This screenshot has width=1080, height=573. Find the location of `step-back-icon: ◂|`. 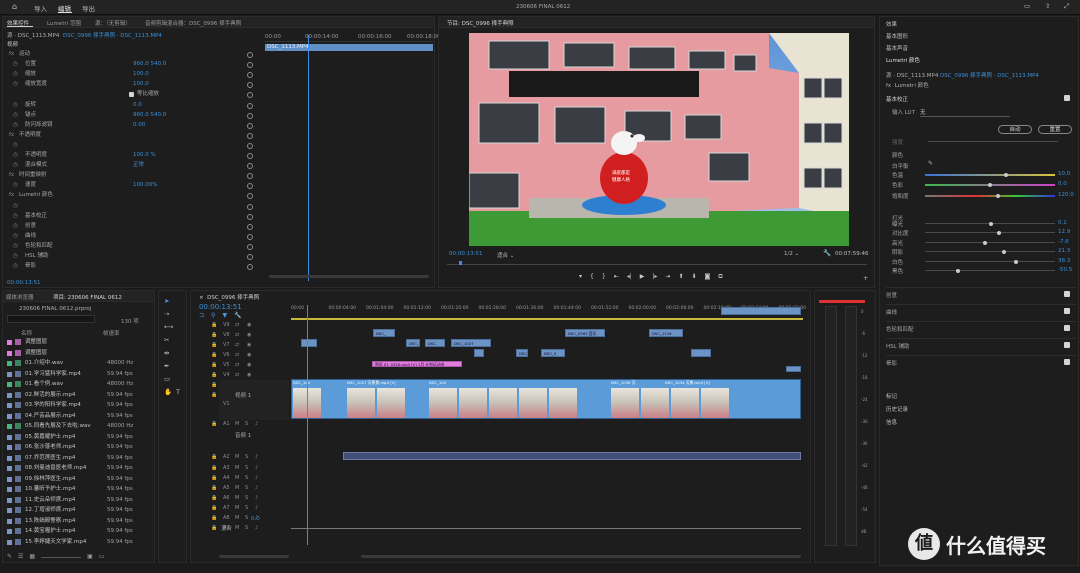

step-back-icon: ◂| is located at coordinates (629, 278).